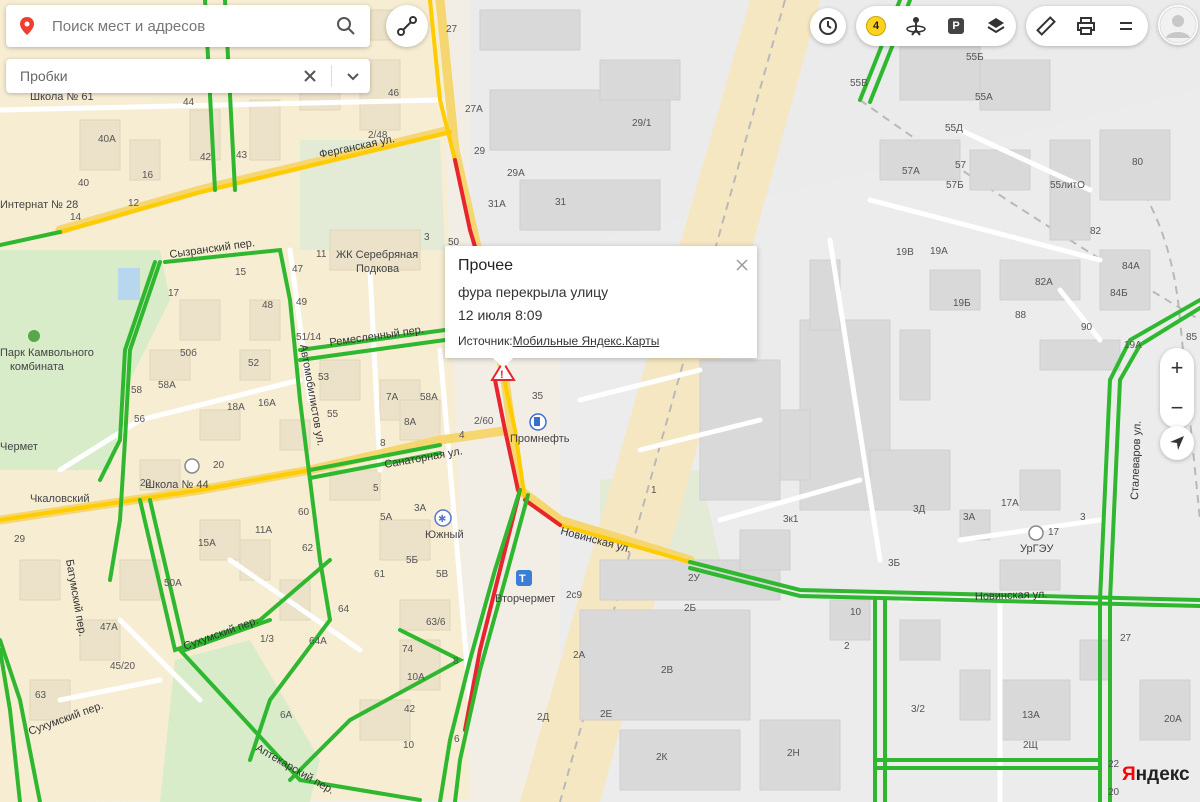  Describe the element at coordinates (1054, 532) in the screenshot. I see `house-number-label: 17` at that location.